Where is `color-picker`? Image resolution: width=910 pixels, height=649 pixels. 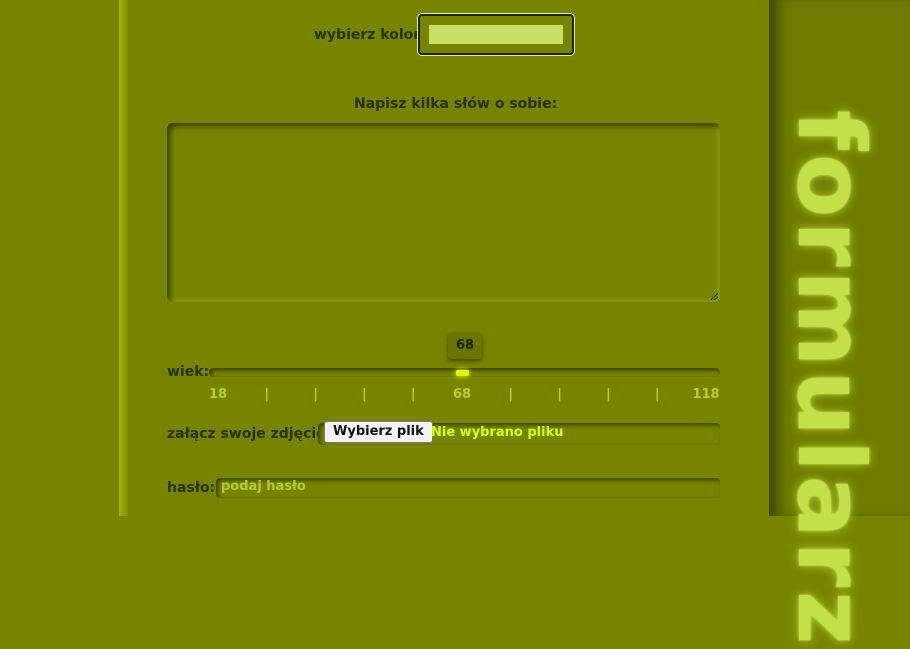 color-picker is located at coordinates (496, 34).